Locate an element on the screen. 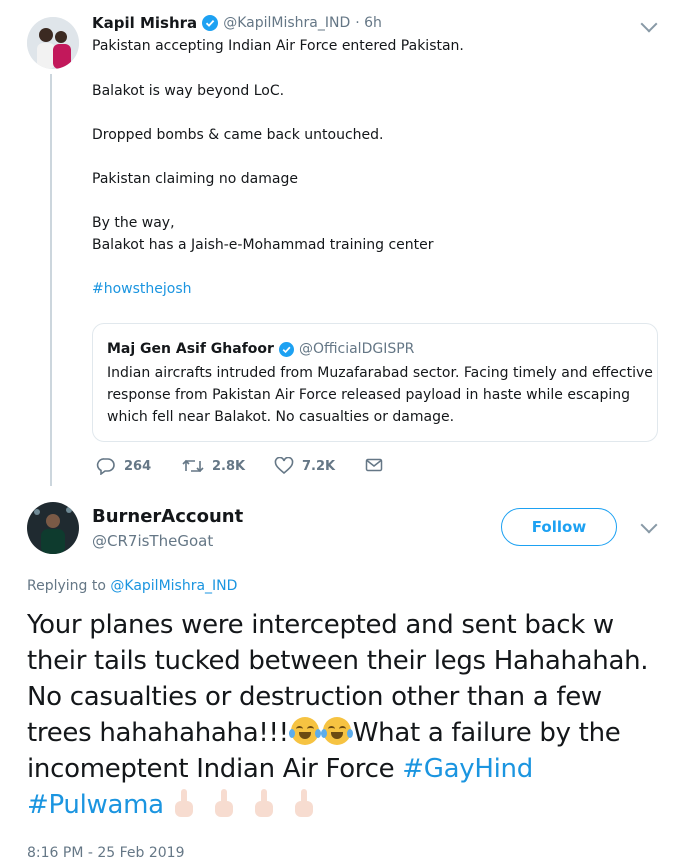 Image resolution: width=687 pixels, height=861 pixels. thread-line is located at coordinates (51, 280).